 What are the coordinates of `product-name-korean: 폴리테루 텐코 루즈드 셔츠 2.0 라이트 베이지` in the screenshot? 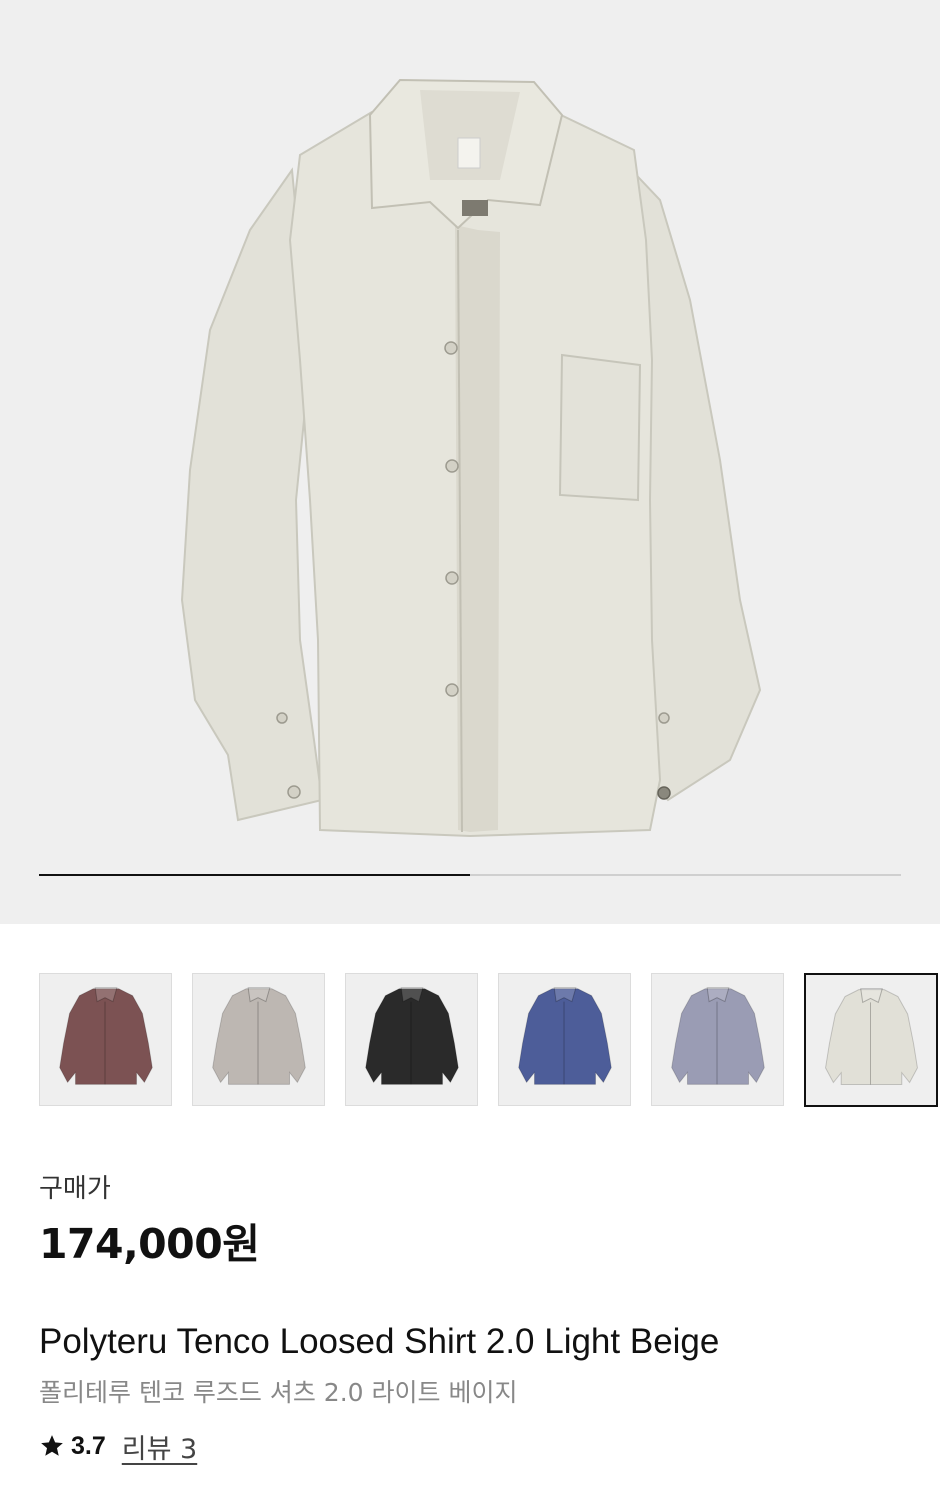 It's located at (278, 1392).